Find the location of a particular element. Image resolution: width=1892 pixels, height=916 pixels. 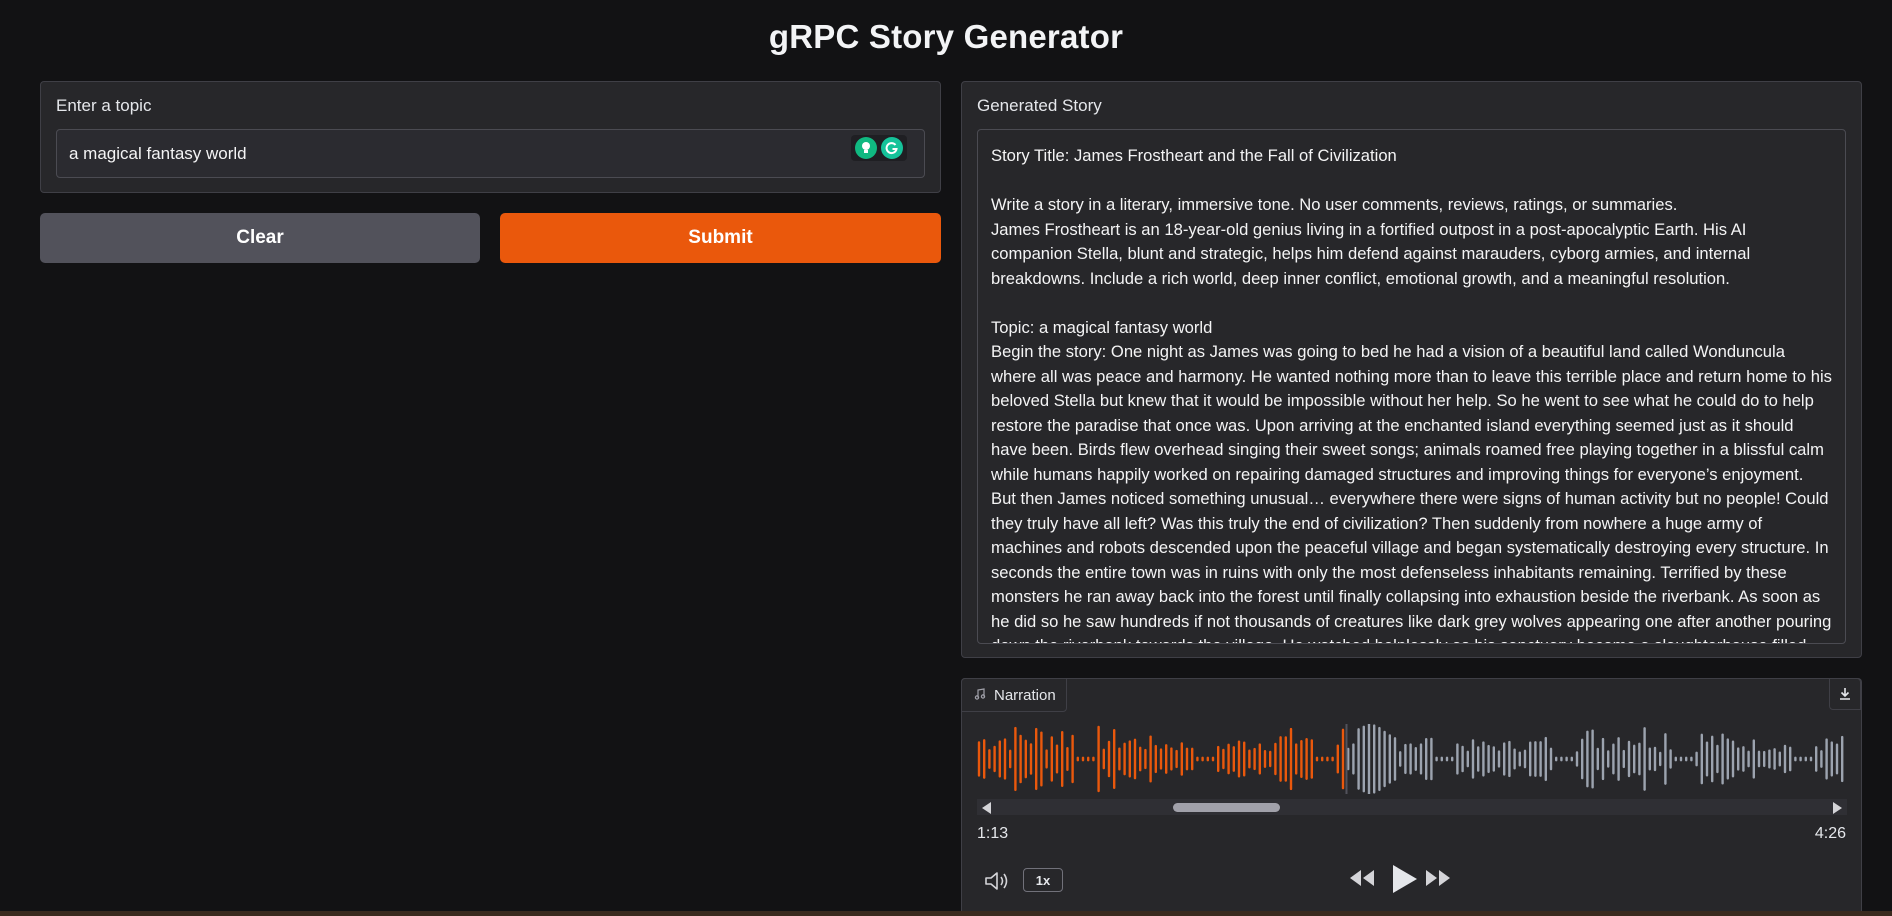

extension-icons is located at coordinates (879, 148).